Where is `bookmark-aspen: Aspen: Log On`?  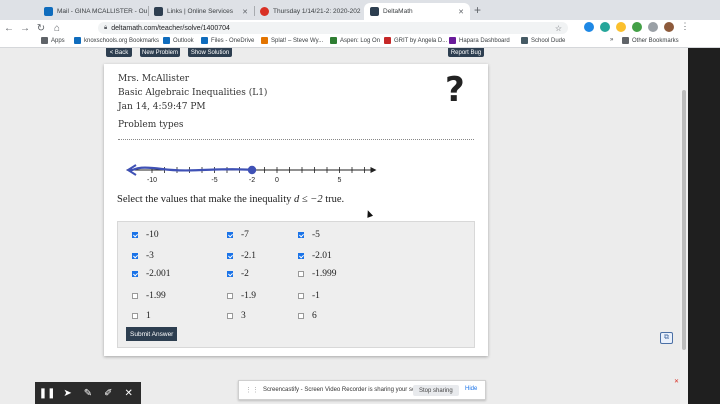
bookmark-aspen: Aspen: Log On is located at coordinates (355, 40).